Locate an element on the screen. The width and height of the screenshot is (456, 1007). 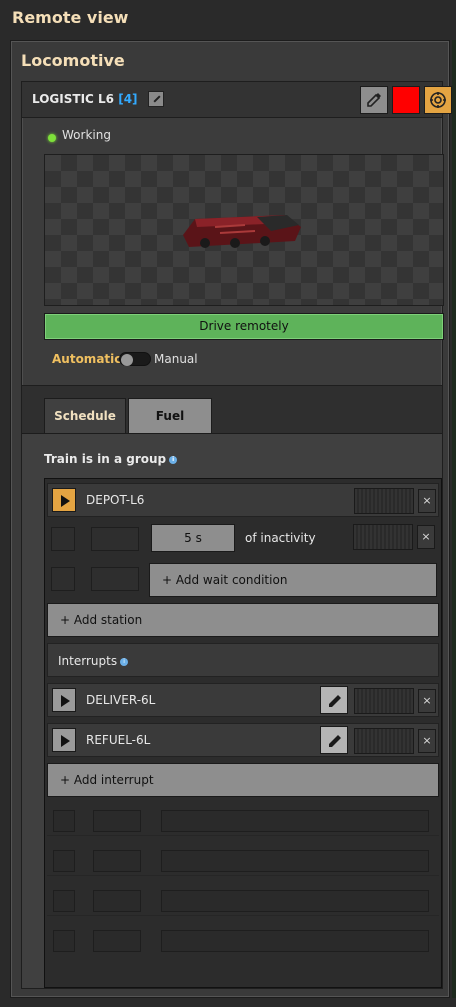
station-name: DEPOT-L6 is located at coordinates (115, 500).